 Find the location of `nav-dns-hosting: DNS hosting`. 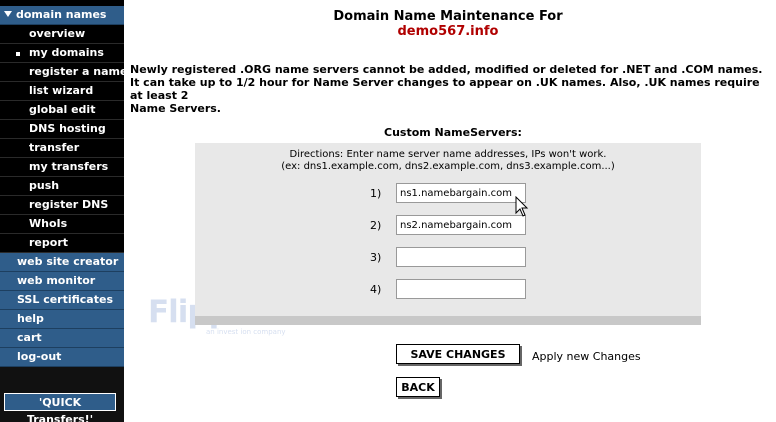

nav-dns-hosting: DNS hosting is located at coordinates (62, 129).